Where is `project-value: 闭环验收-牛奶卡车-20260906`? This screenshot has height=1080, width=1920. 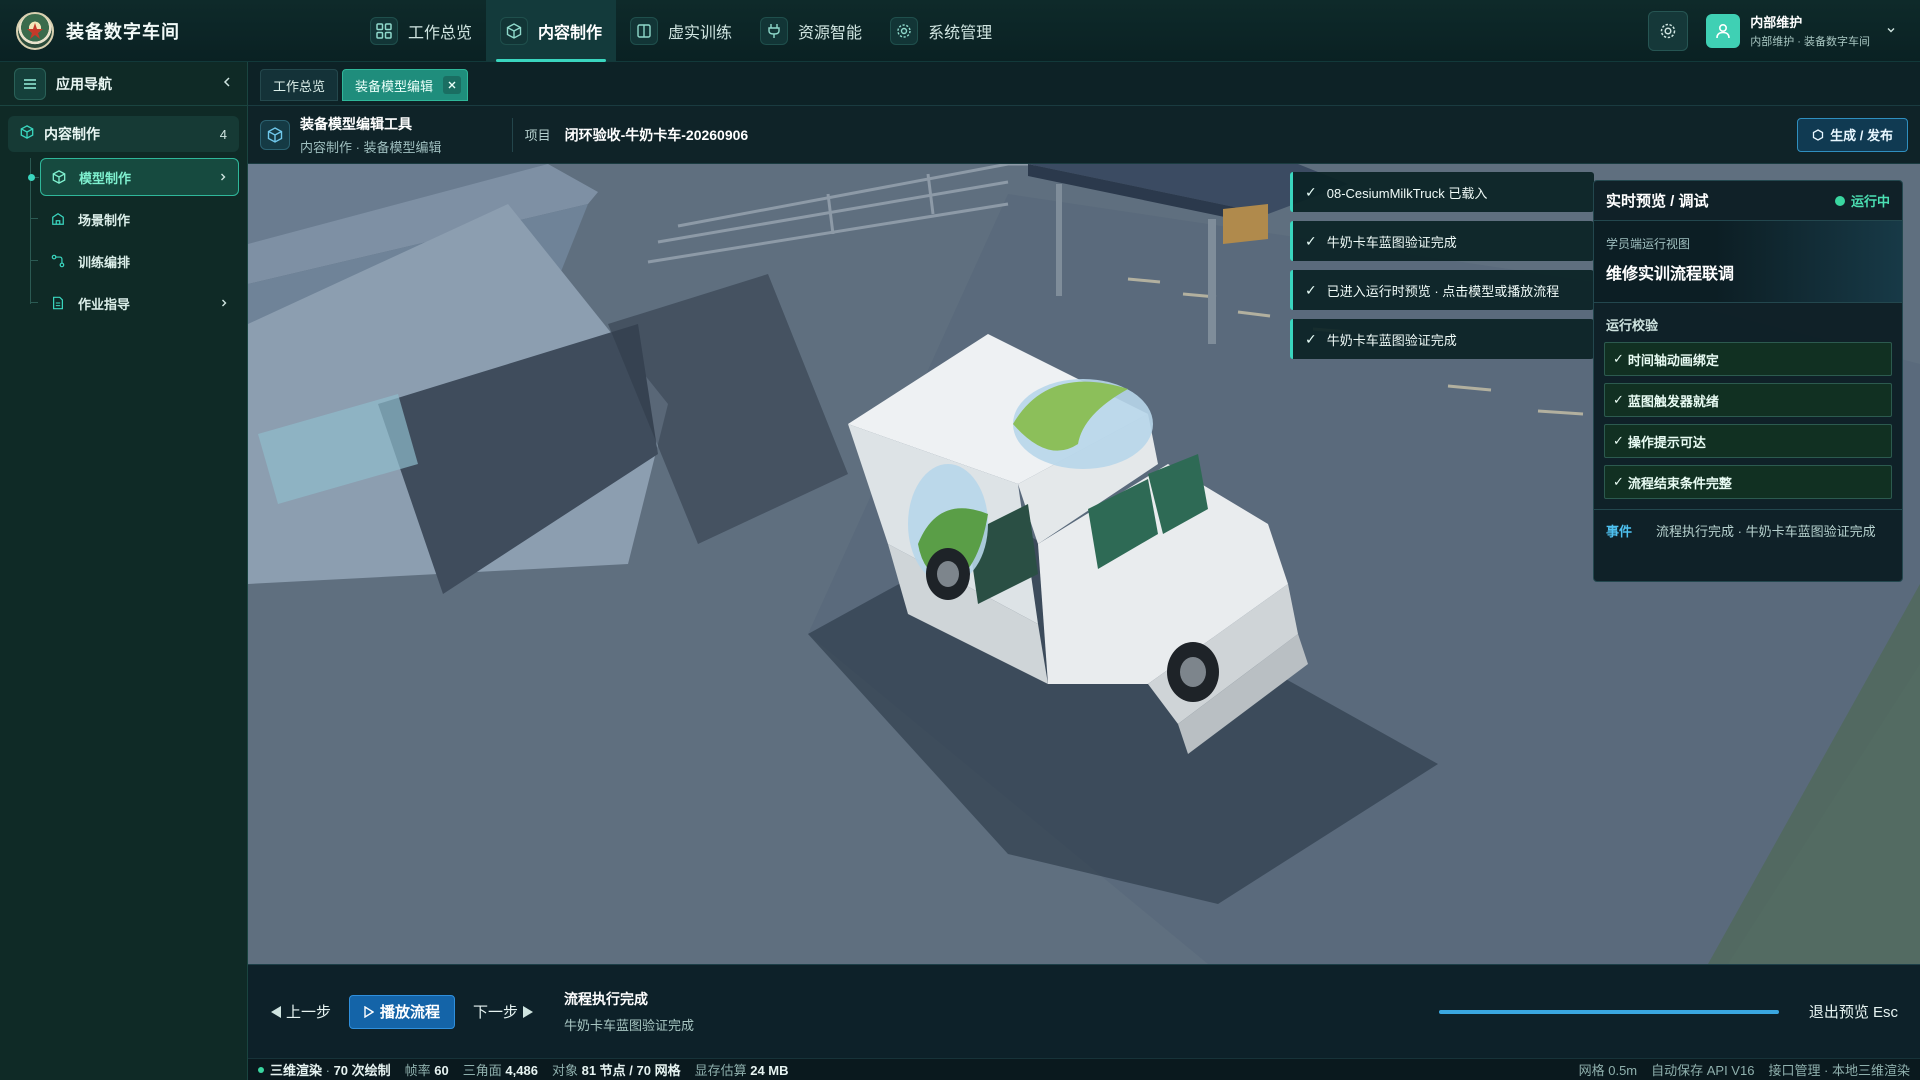 project-value: 闭环验收-牛奶卡车-20260906 is located at coordinates (656, 134).